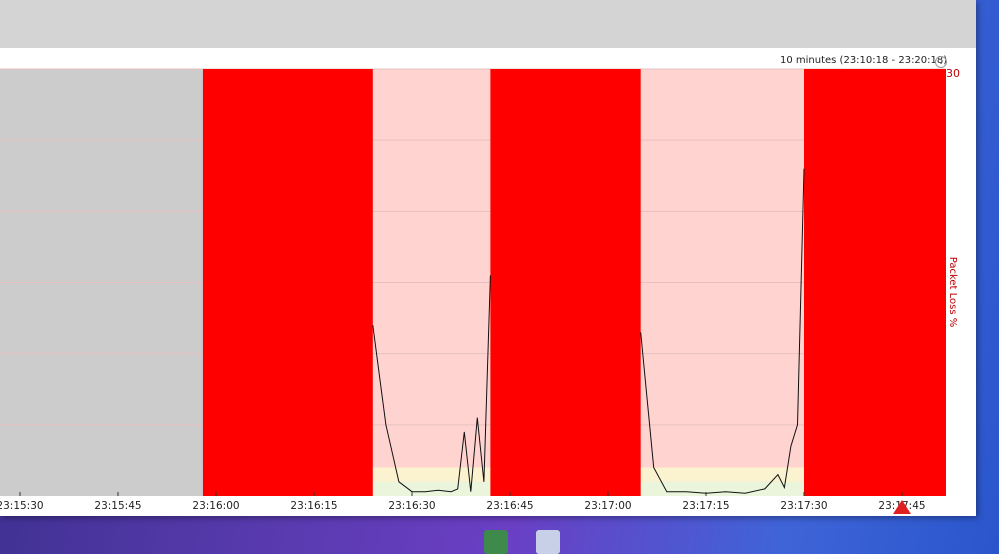 This screenshot has height=554, width=999. Describe the element at coordinates (509, 506) in the screenshot. I see `x-tick-label: 23:16:45` at that location.